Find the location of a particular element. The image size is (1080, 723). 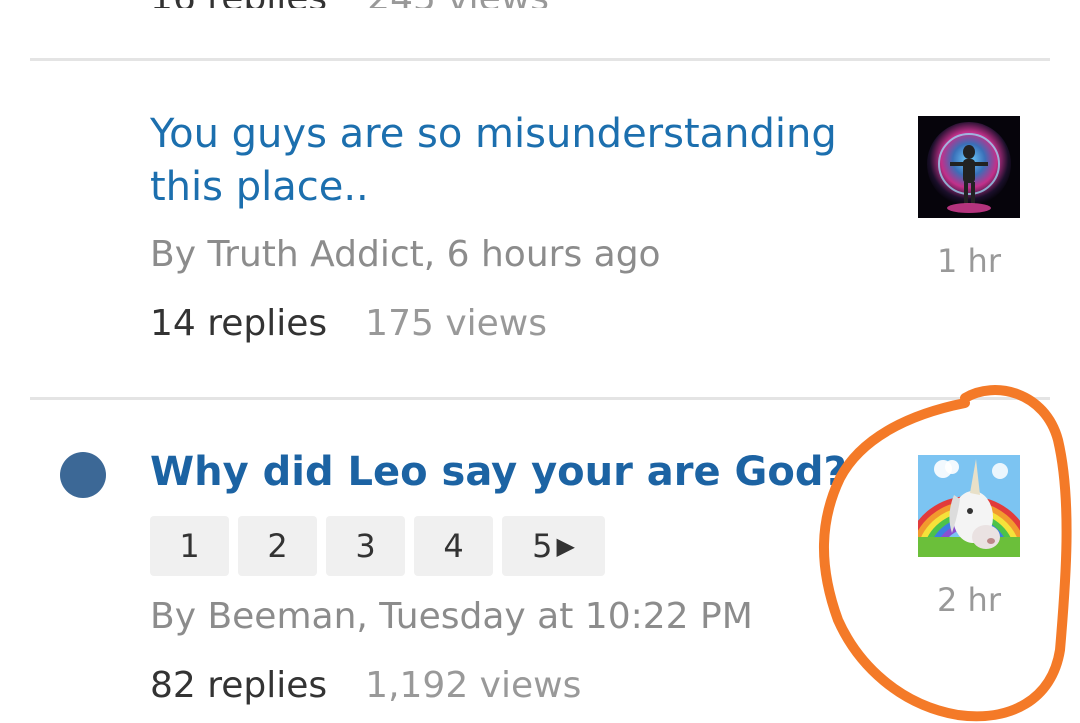

topic-stats: 82 replies 1,192 views is located at coordinates (365, 685).